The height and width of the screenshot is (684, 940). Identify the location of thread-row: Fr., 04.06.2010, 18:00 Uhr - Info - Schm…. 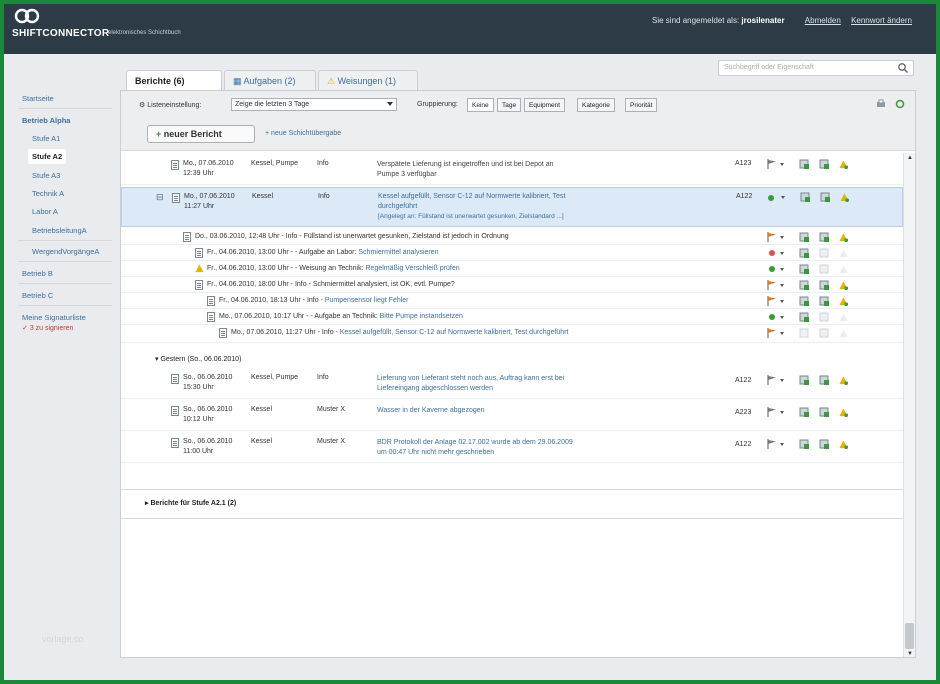
(512, 285).